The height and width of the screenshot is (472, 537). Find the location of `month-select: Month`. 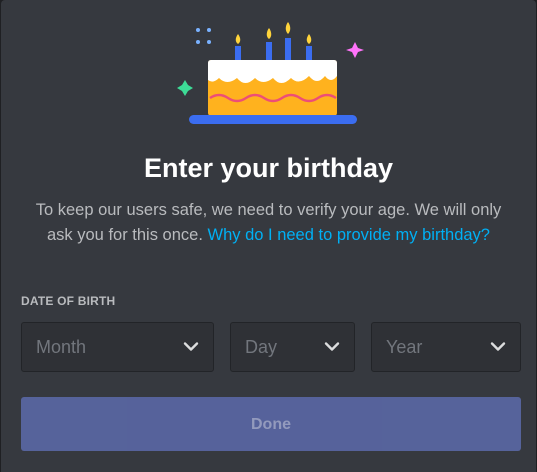

month-select: Month is located at coordinates (117, 347).